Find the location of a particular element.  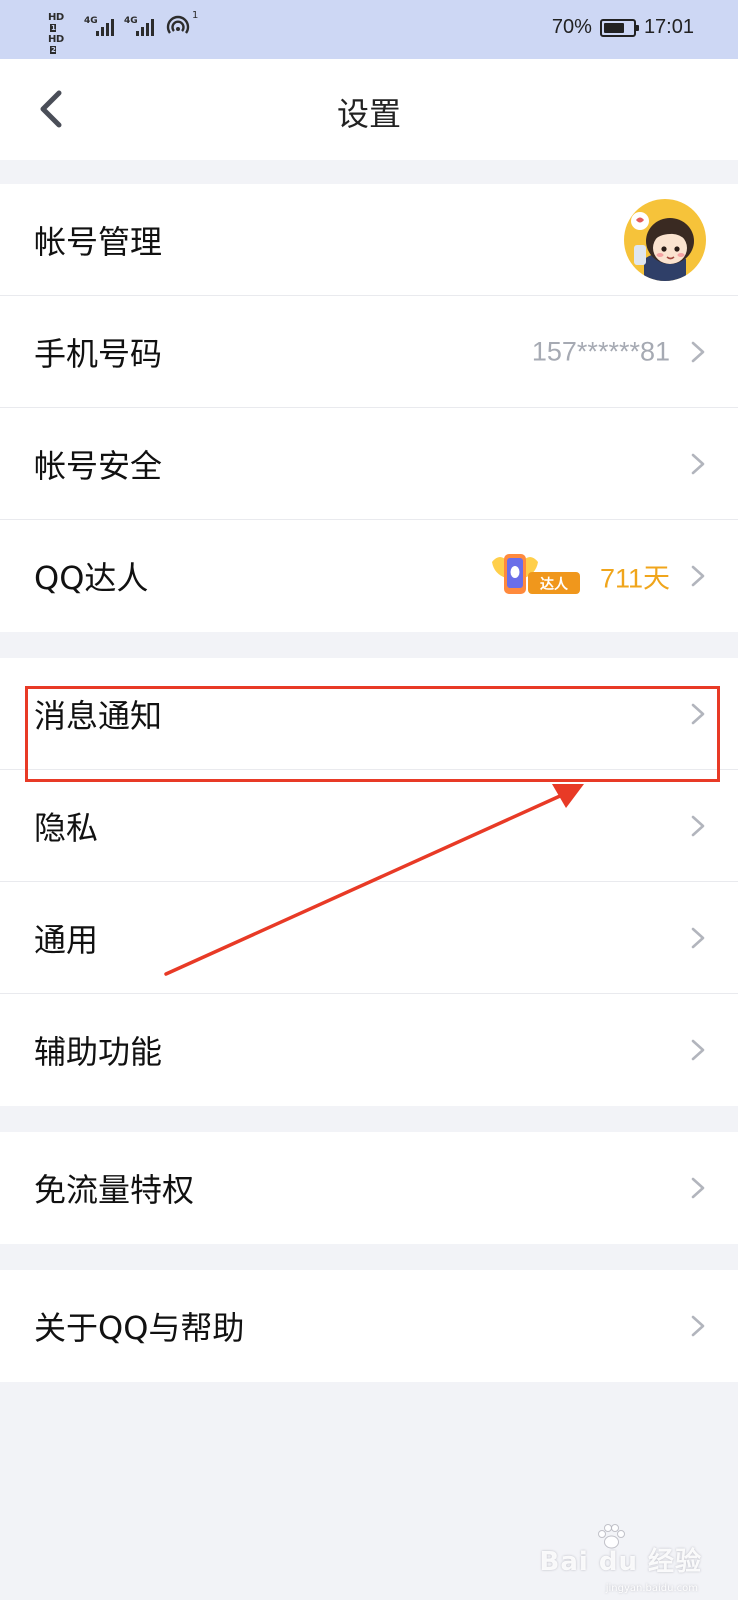

battery-percent: 70% is located at coordinates (571, 27).